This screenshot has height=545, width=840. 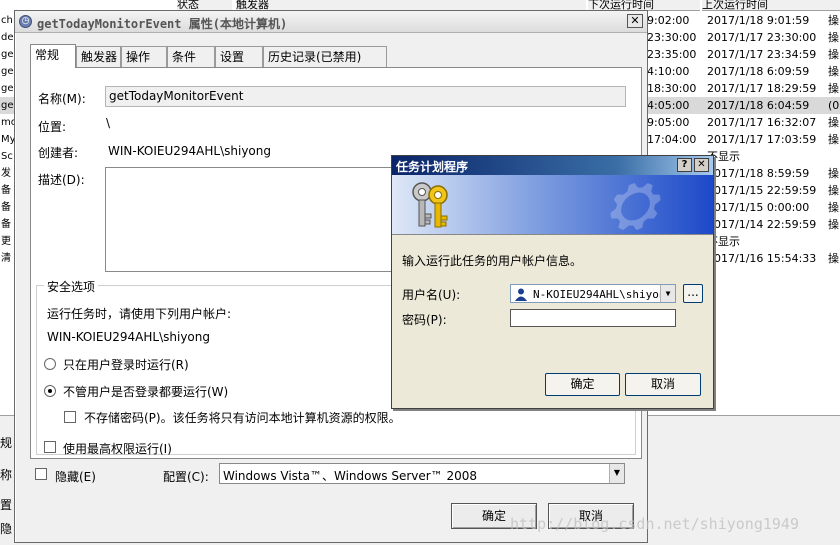 What do you see at coordinates (762, 224) in the screenshot?
I see `last-run-cell: 2017/1/14 22:59:59` at bounding box center [762, 224].